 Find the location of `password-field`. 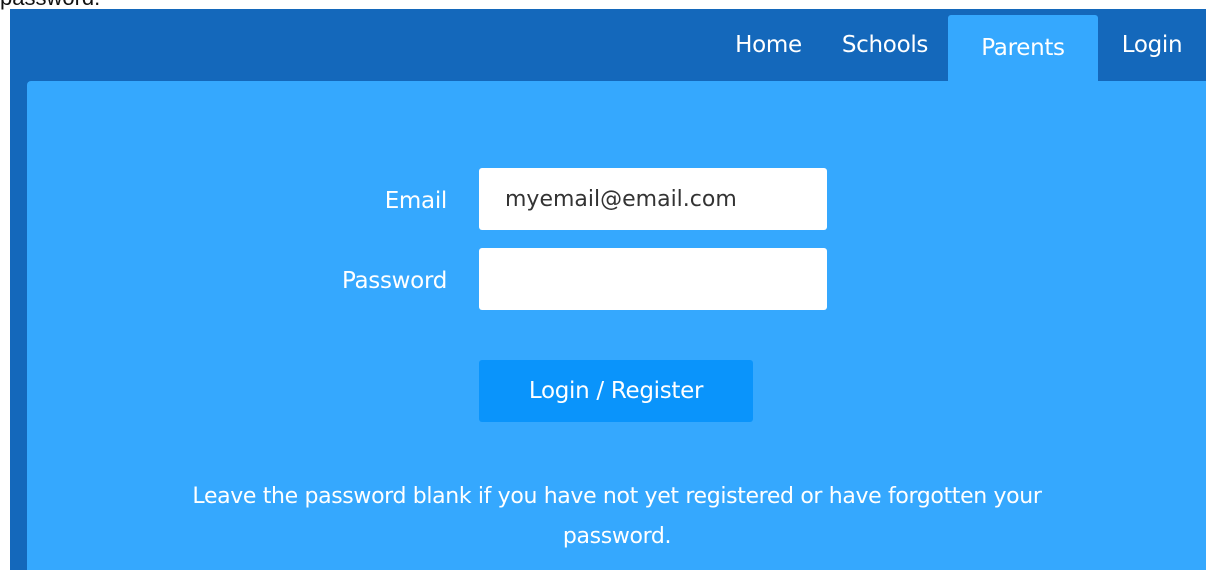

password-field is located at coordinates (653, 279).